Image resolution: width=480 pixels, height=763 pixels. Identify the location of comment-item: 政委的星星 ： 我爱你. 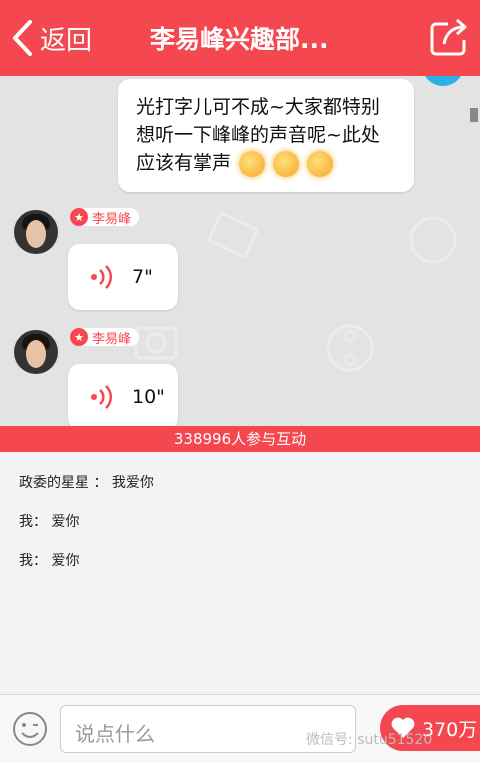
(86, 483).